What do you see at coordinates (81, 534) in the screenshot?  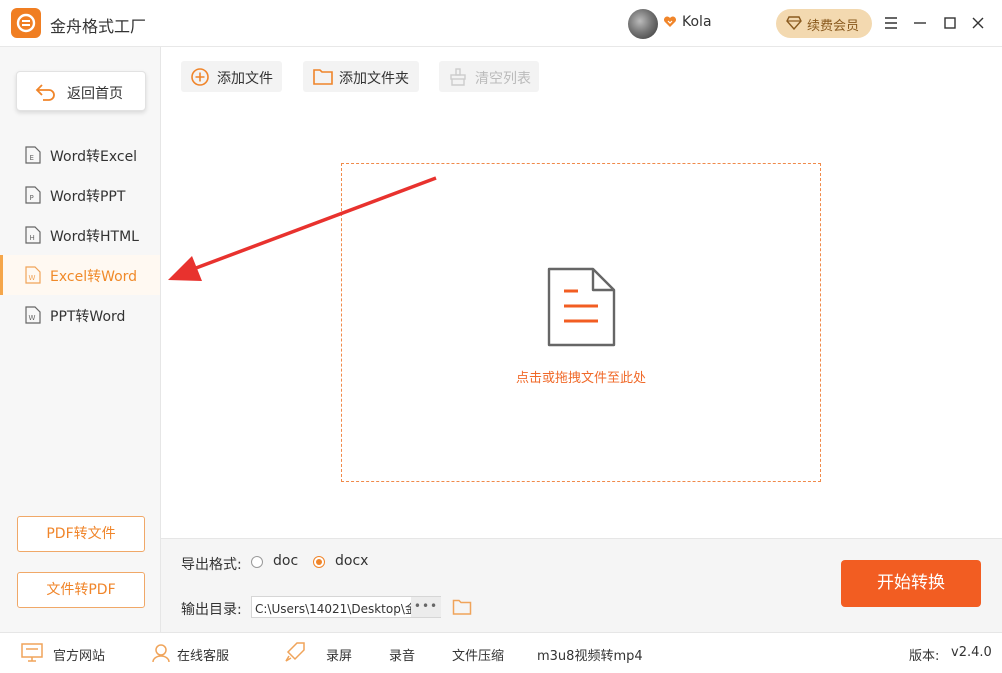 I see `pdf-to-file-button: PDF转文件` at bounding box center [81, 534].